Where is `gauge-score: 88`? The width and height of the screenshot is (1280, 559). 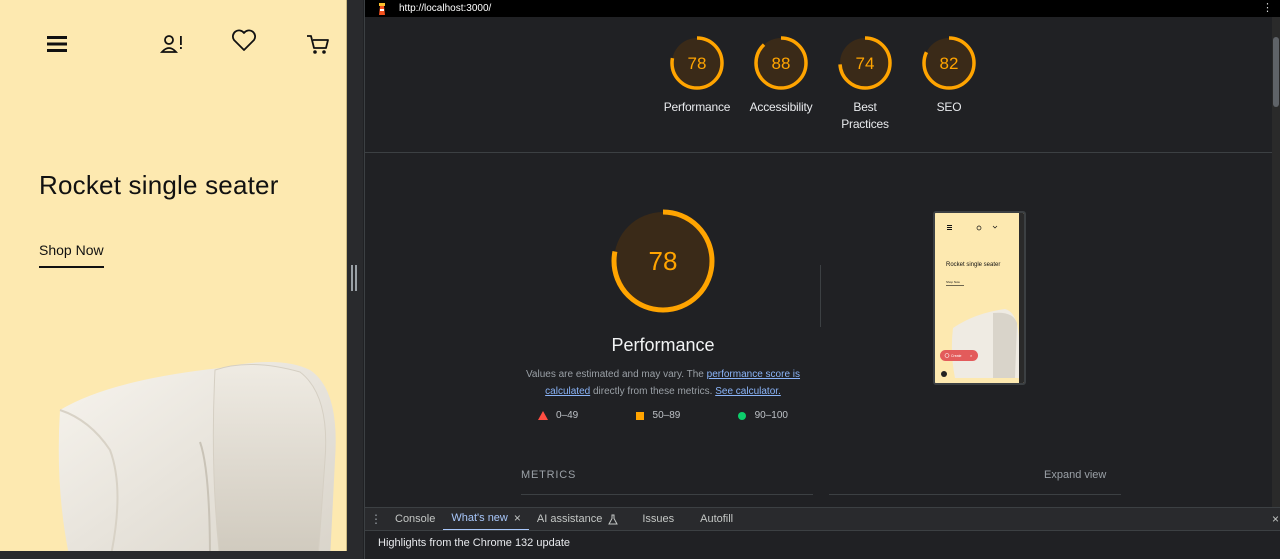
gauge-score: 88 is located at coordinates (781, 63).